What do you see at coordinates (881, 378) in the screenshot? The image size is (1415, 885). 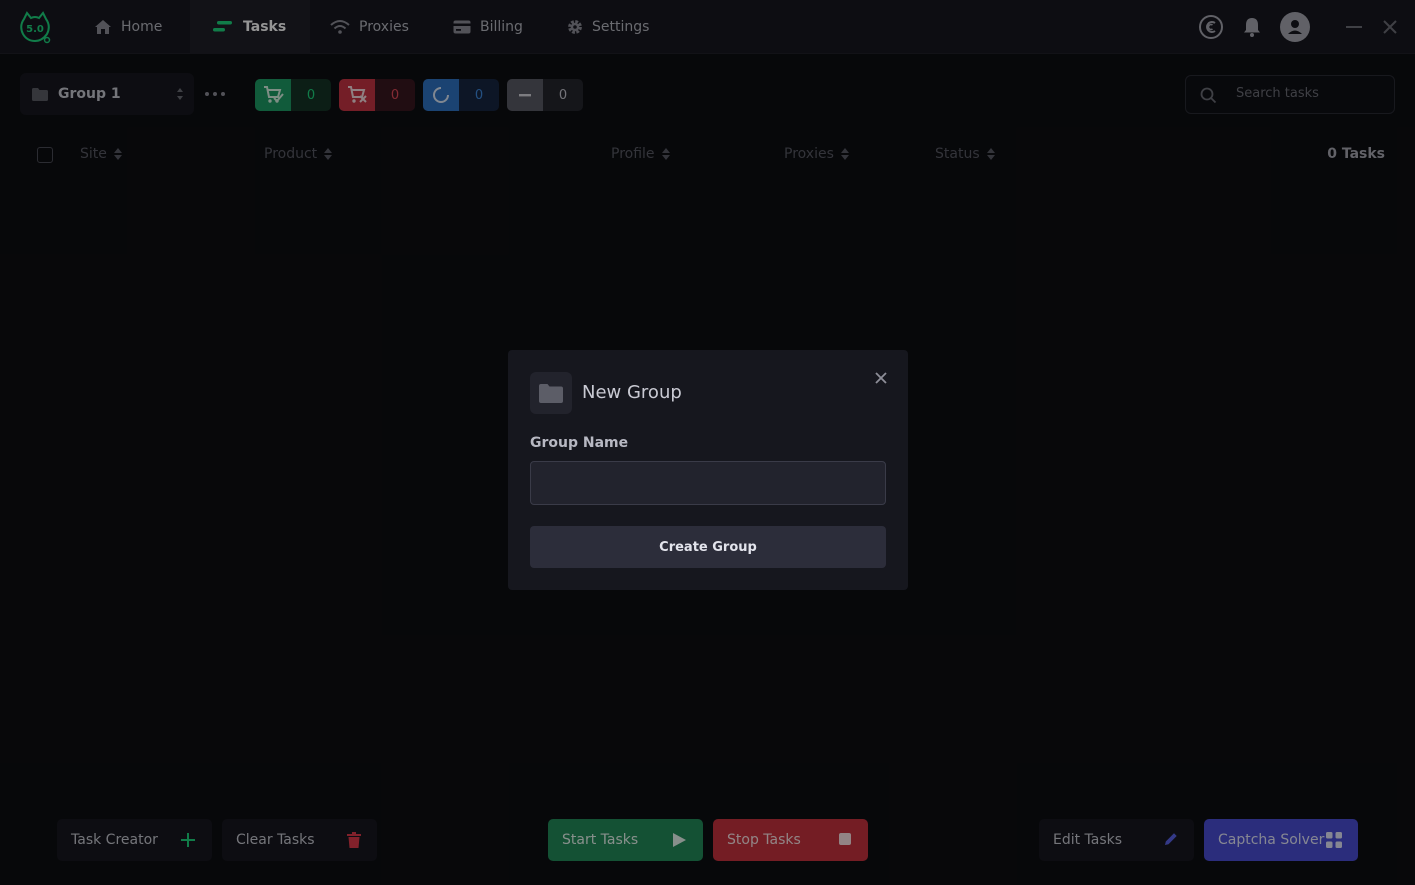 I see `close-icon` at bounding box center [881, 378].